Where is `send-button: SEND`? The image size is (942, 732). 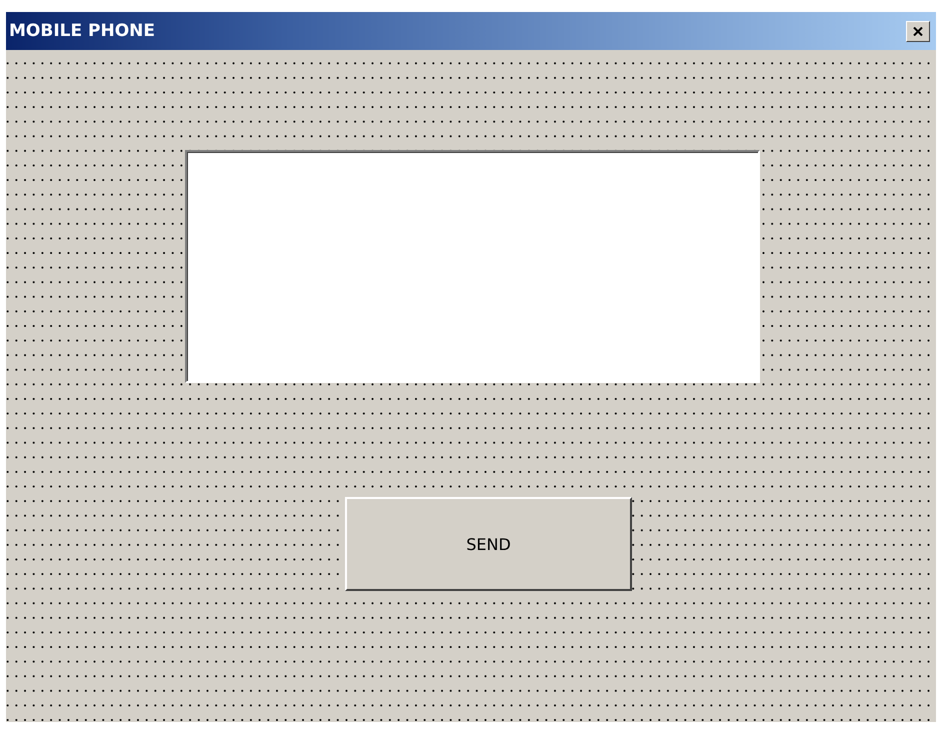
send-button: SEND is located at coordinates (488, 544).